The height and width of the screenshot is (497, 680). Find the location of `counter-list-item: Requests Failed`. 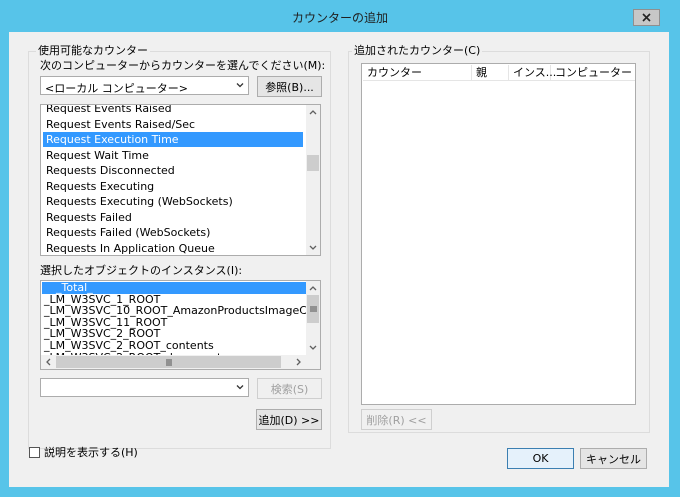

counter-list-item: Requests Failed is located at coordinates (173, 217).